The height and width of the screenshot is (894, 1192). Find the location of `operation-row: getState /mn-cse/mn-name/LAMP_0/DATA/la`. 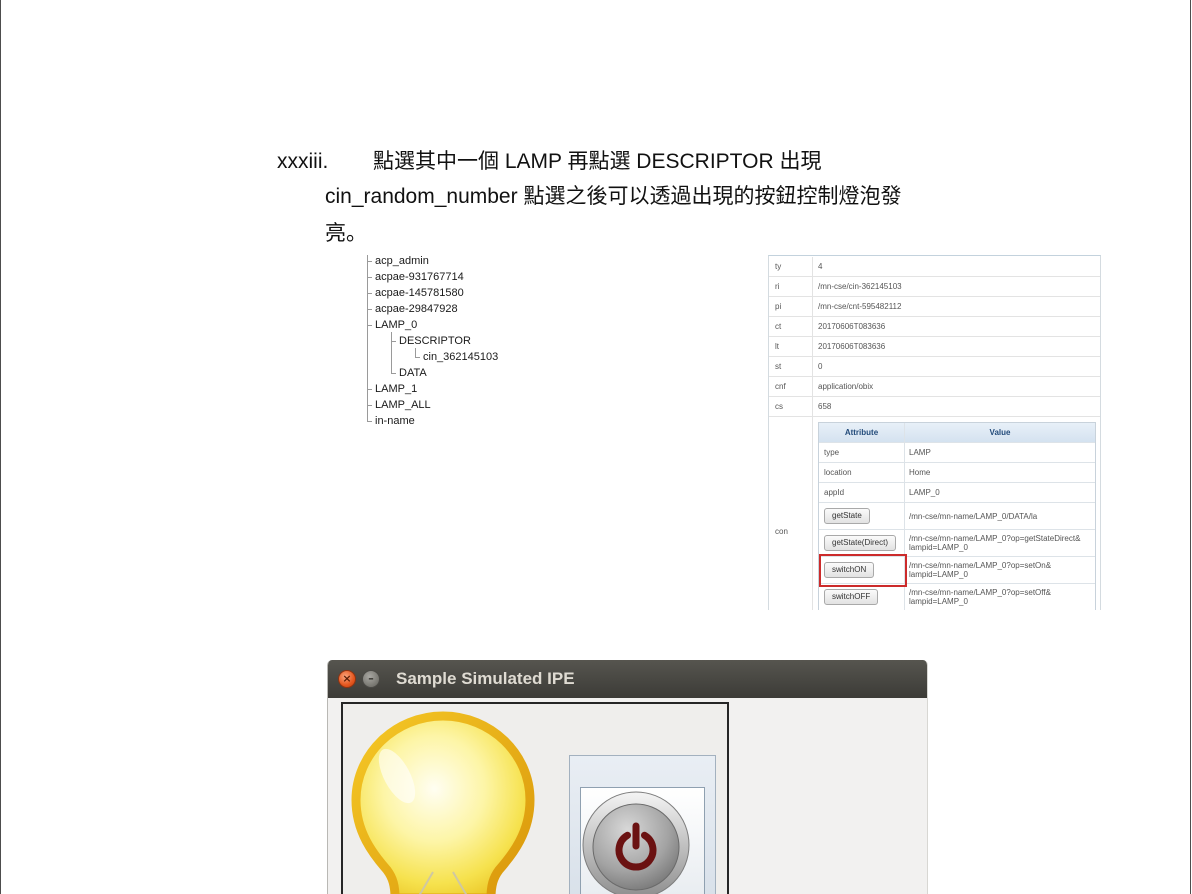

operation-row: getState /mn-cse/mn-name/LAMP_0/DATA/la is located at coordinates (957, 516).